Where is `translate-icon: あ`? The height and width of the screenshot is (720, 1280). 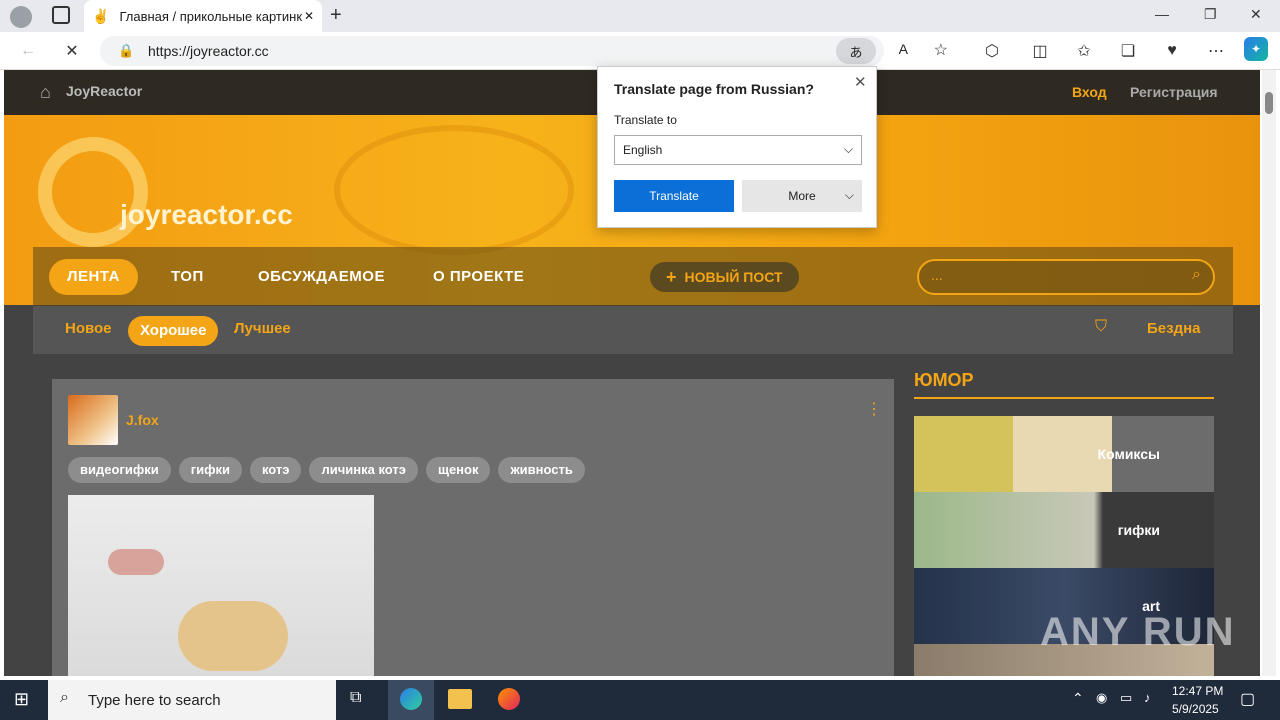 translate-icon: あ is located at coordinates (856, 51).